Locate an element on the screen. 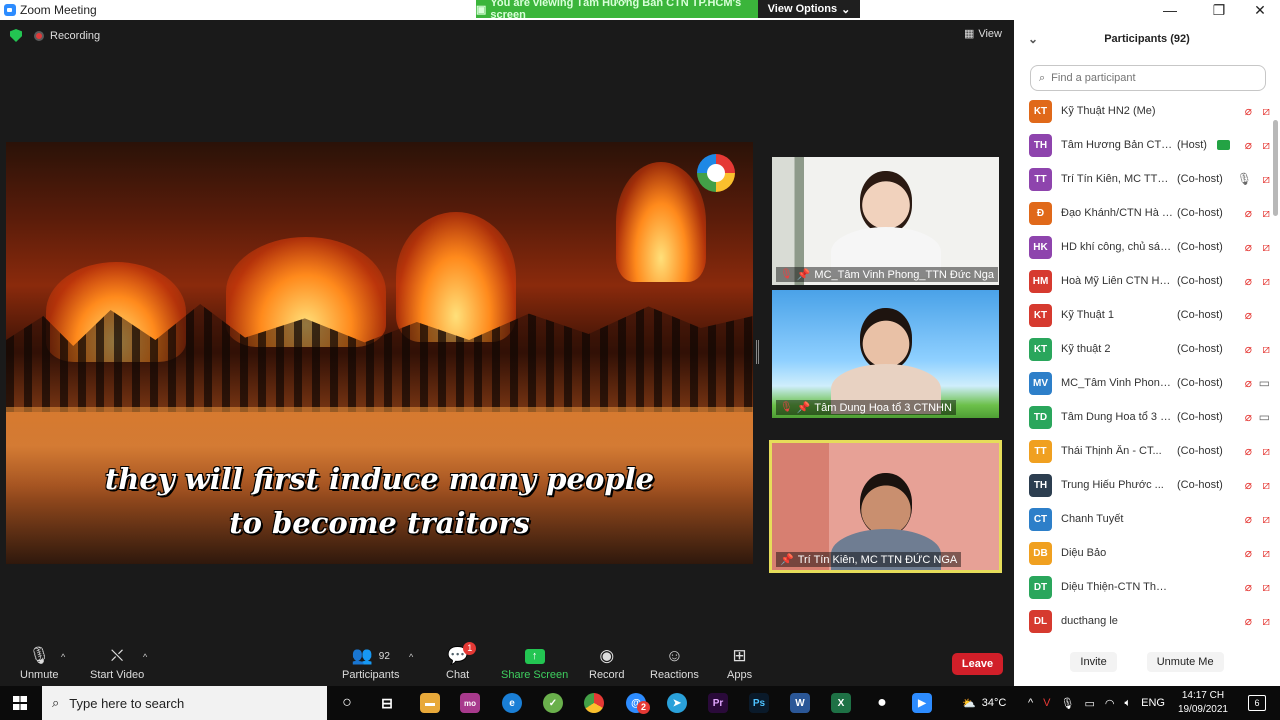 This screenshot has height=720, width=1280. notification-center-icon: 6 is located at coordinates (1257, 703).